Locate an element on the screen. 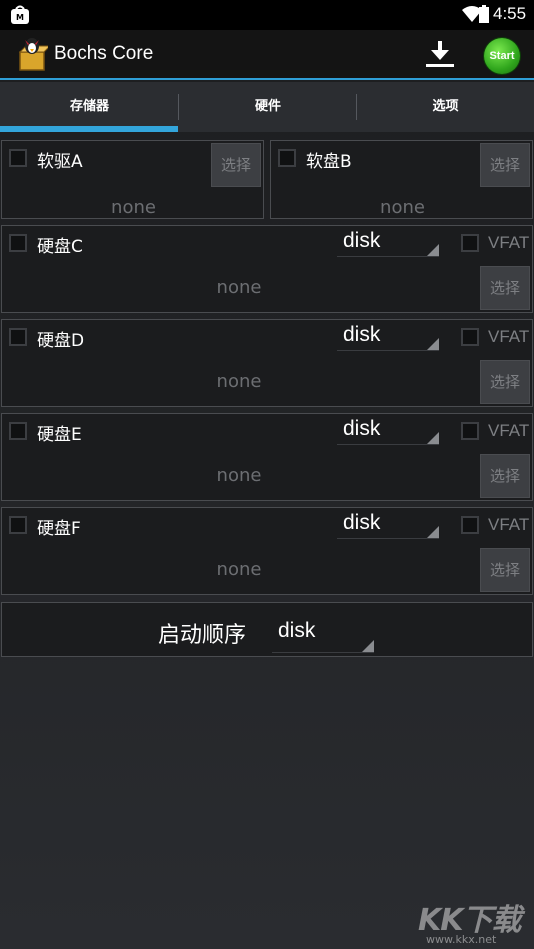  hdd-f-path: none is located at coordinates (239, 569).